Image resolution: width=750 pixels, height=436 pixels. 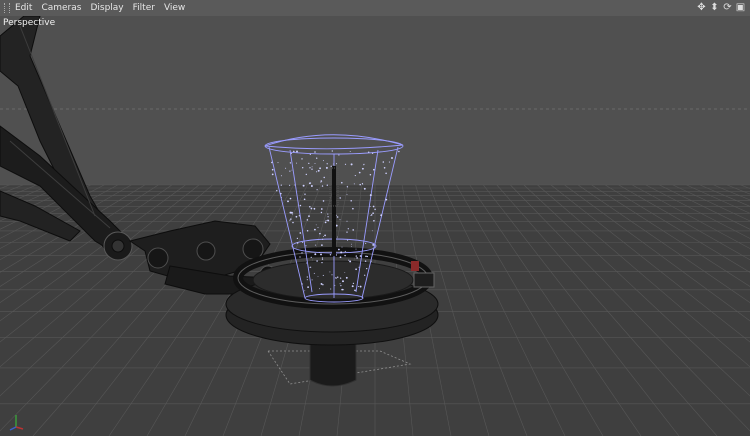 What do you see at coordinates (23, 8) in the screenshot?
I see `menu-edit: Edit` at bounding box center [23, 8].